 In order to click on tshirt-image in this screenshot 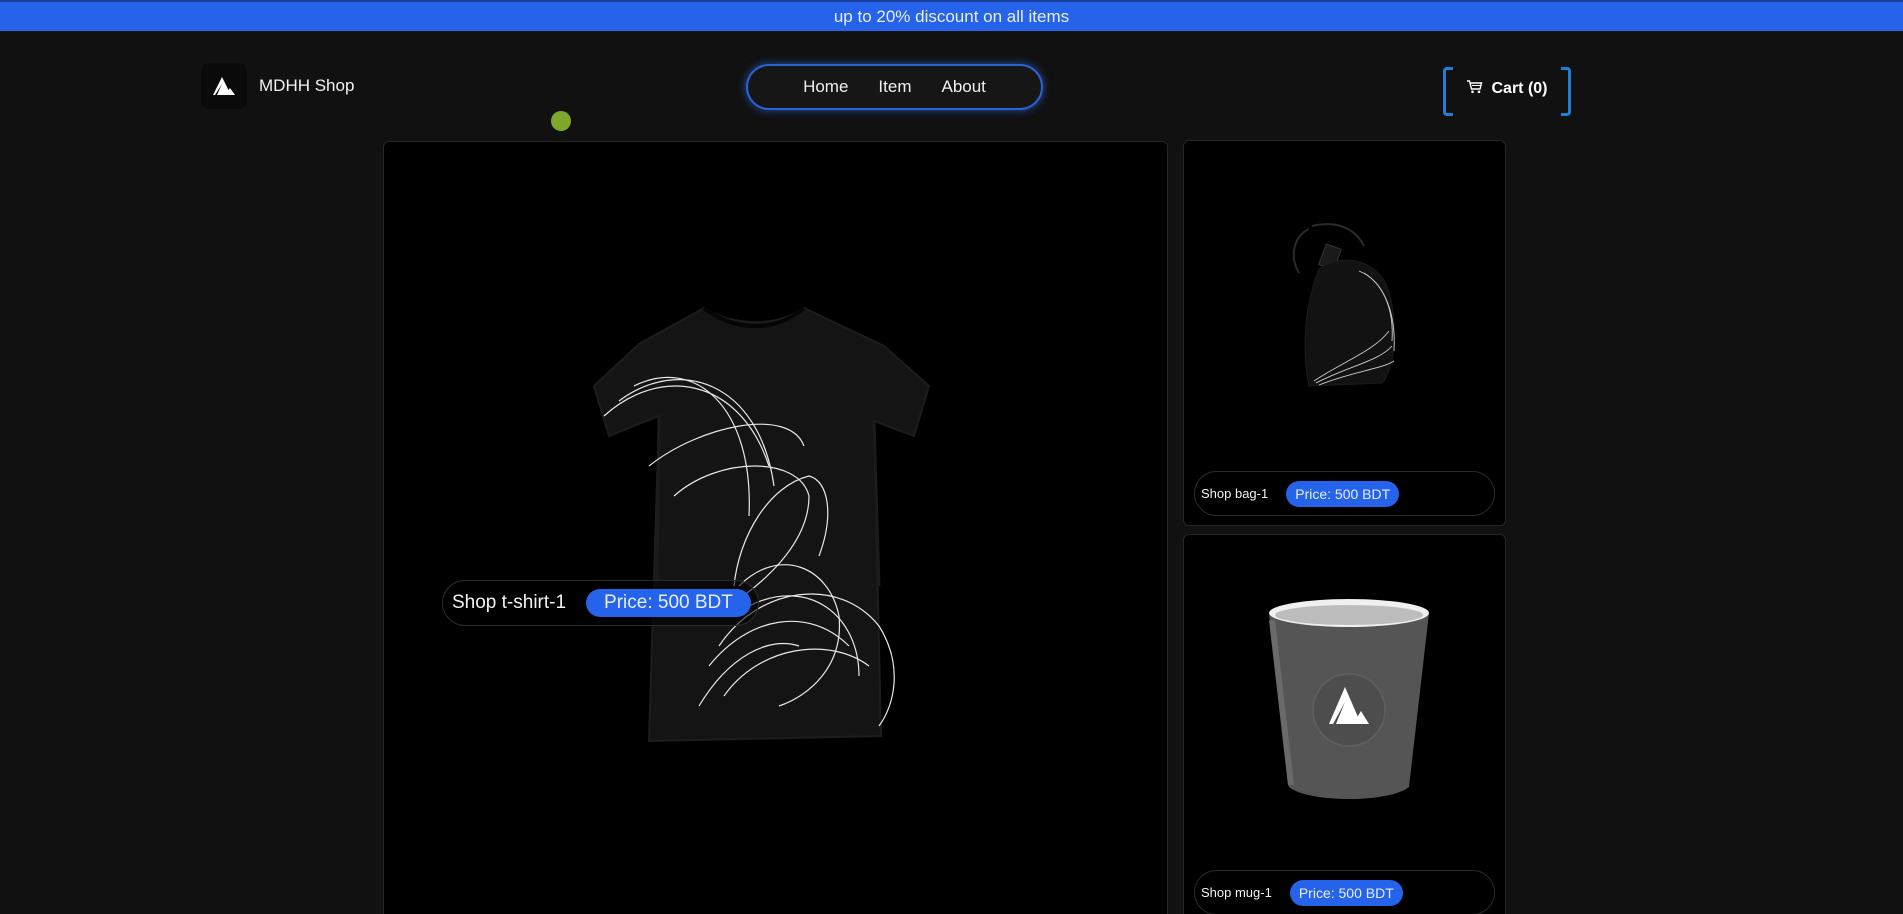, I will do `click(761, 524)`.